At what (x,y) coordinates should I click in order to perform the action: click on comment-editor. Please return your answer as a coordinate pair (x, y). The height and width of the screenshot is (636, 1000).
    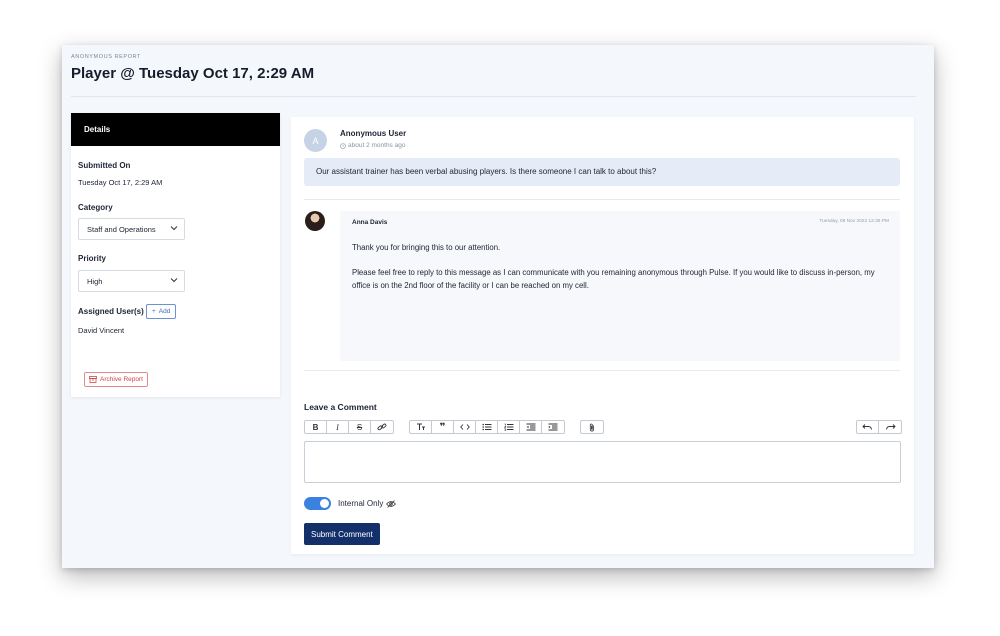
    Looking at the image, I should click on (602, 462).